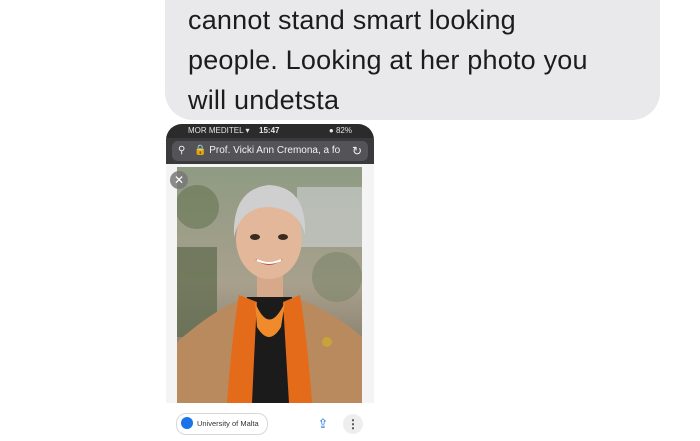 This screenshot has width=700, height=441. Describe the element at coordinates (182, 150) in the screenshot. I see `search-icon: ⚲` at that location.